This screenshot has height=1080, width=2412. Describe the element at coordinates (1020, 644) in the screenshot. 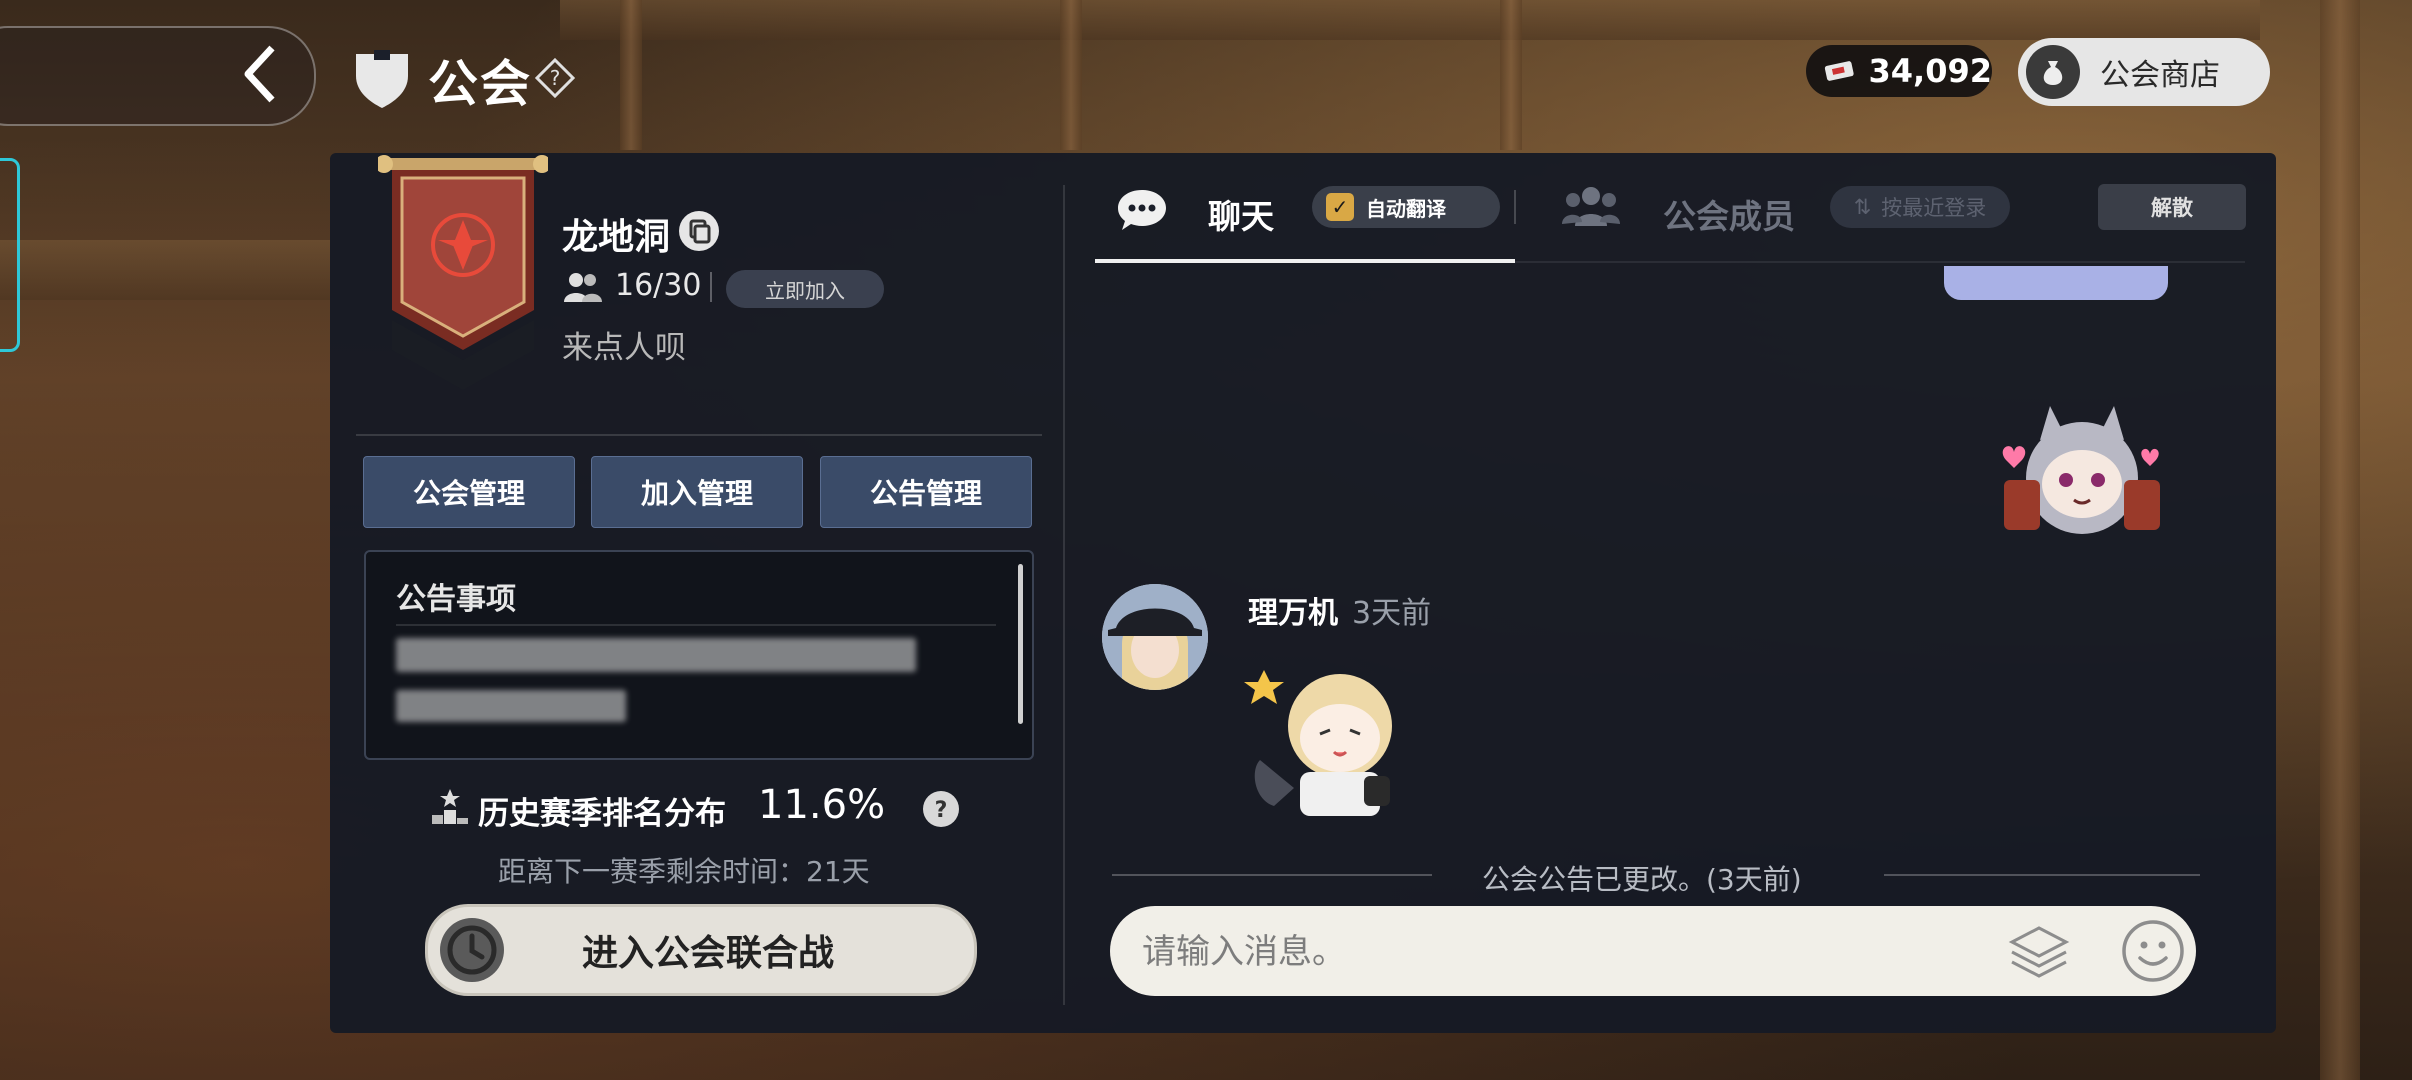

I see `notice-scrollbar` at that location.